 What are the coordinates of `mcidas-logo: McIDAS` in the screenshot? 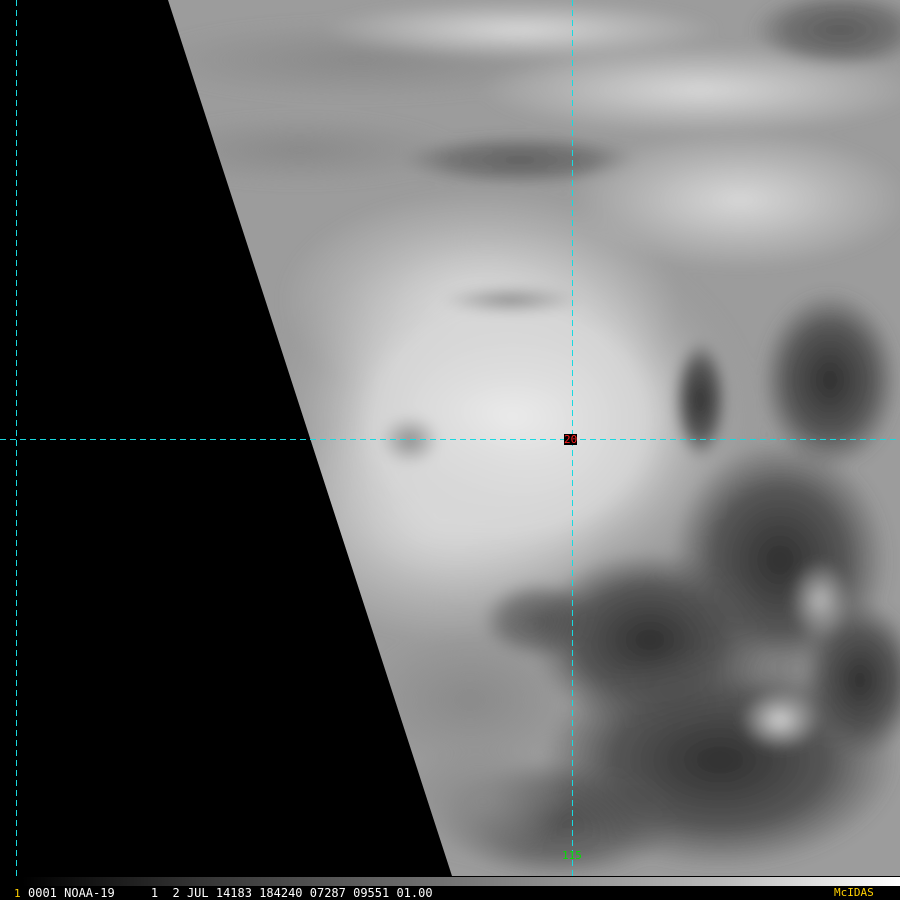 It's located at (854, 892).